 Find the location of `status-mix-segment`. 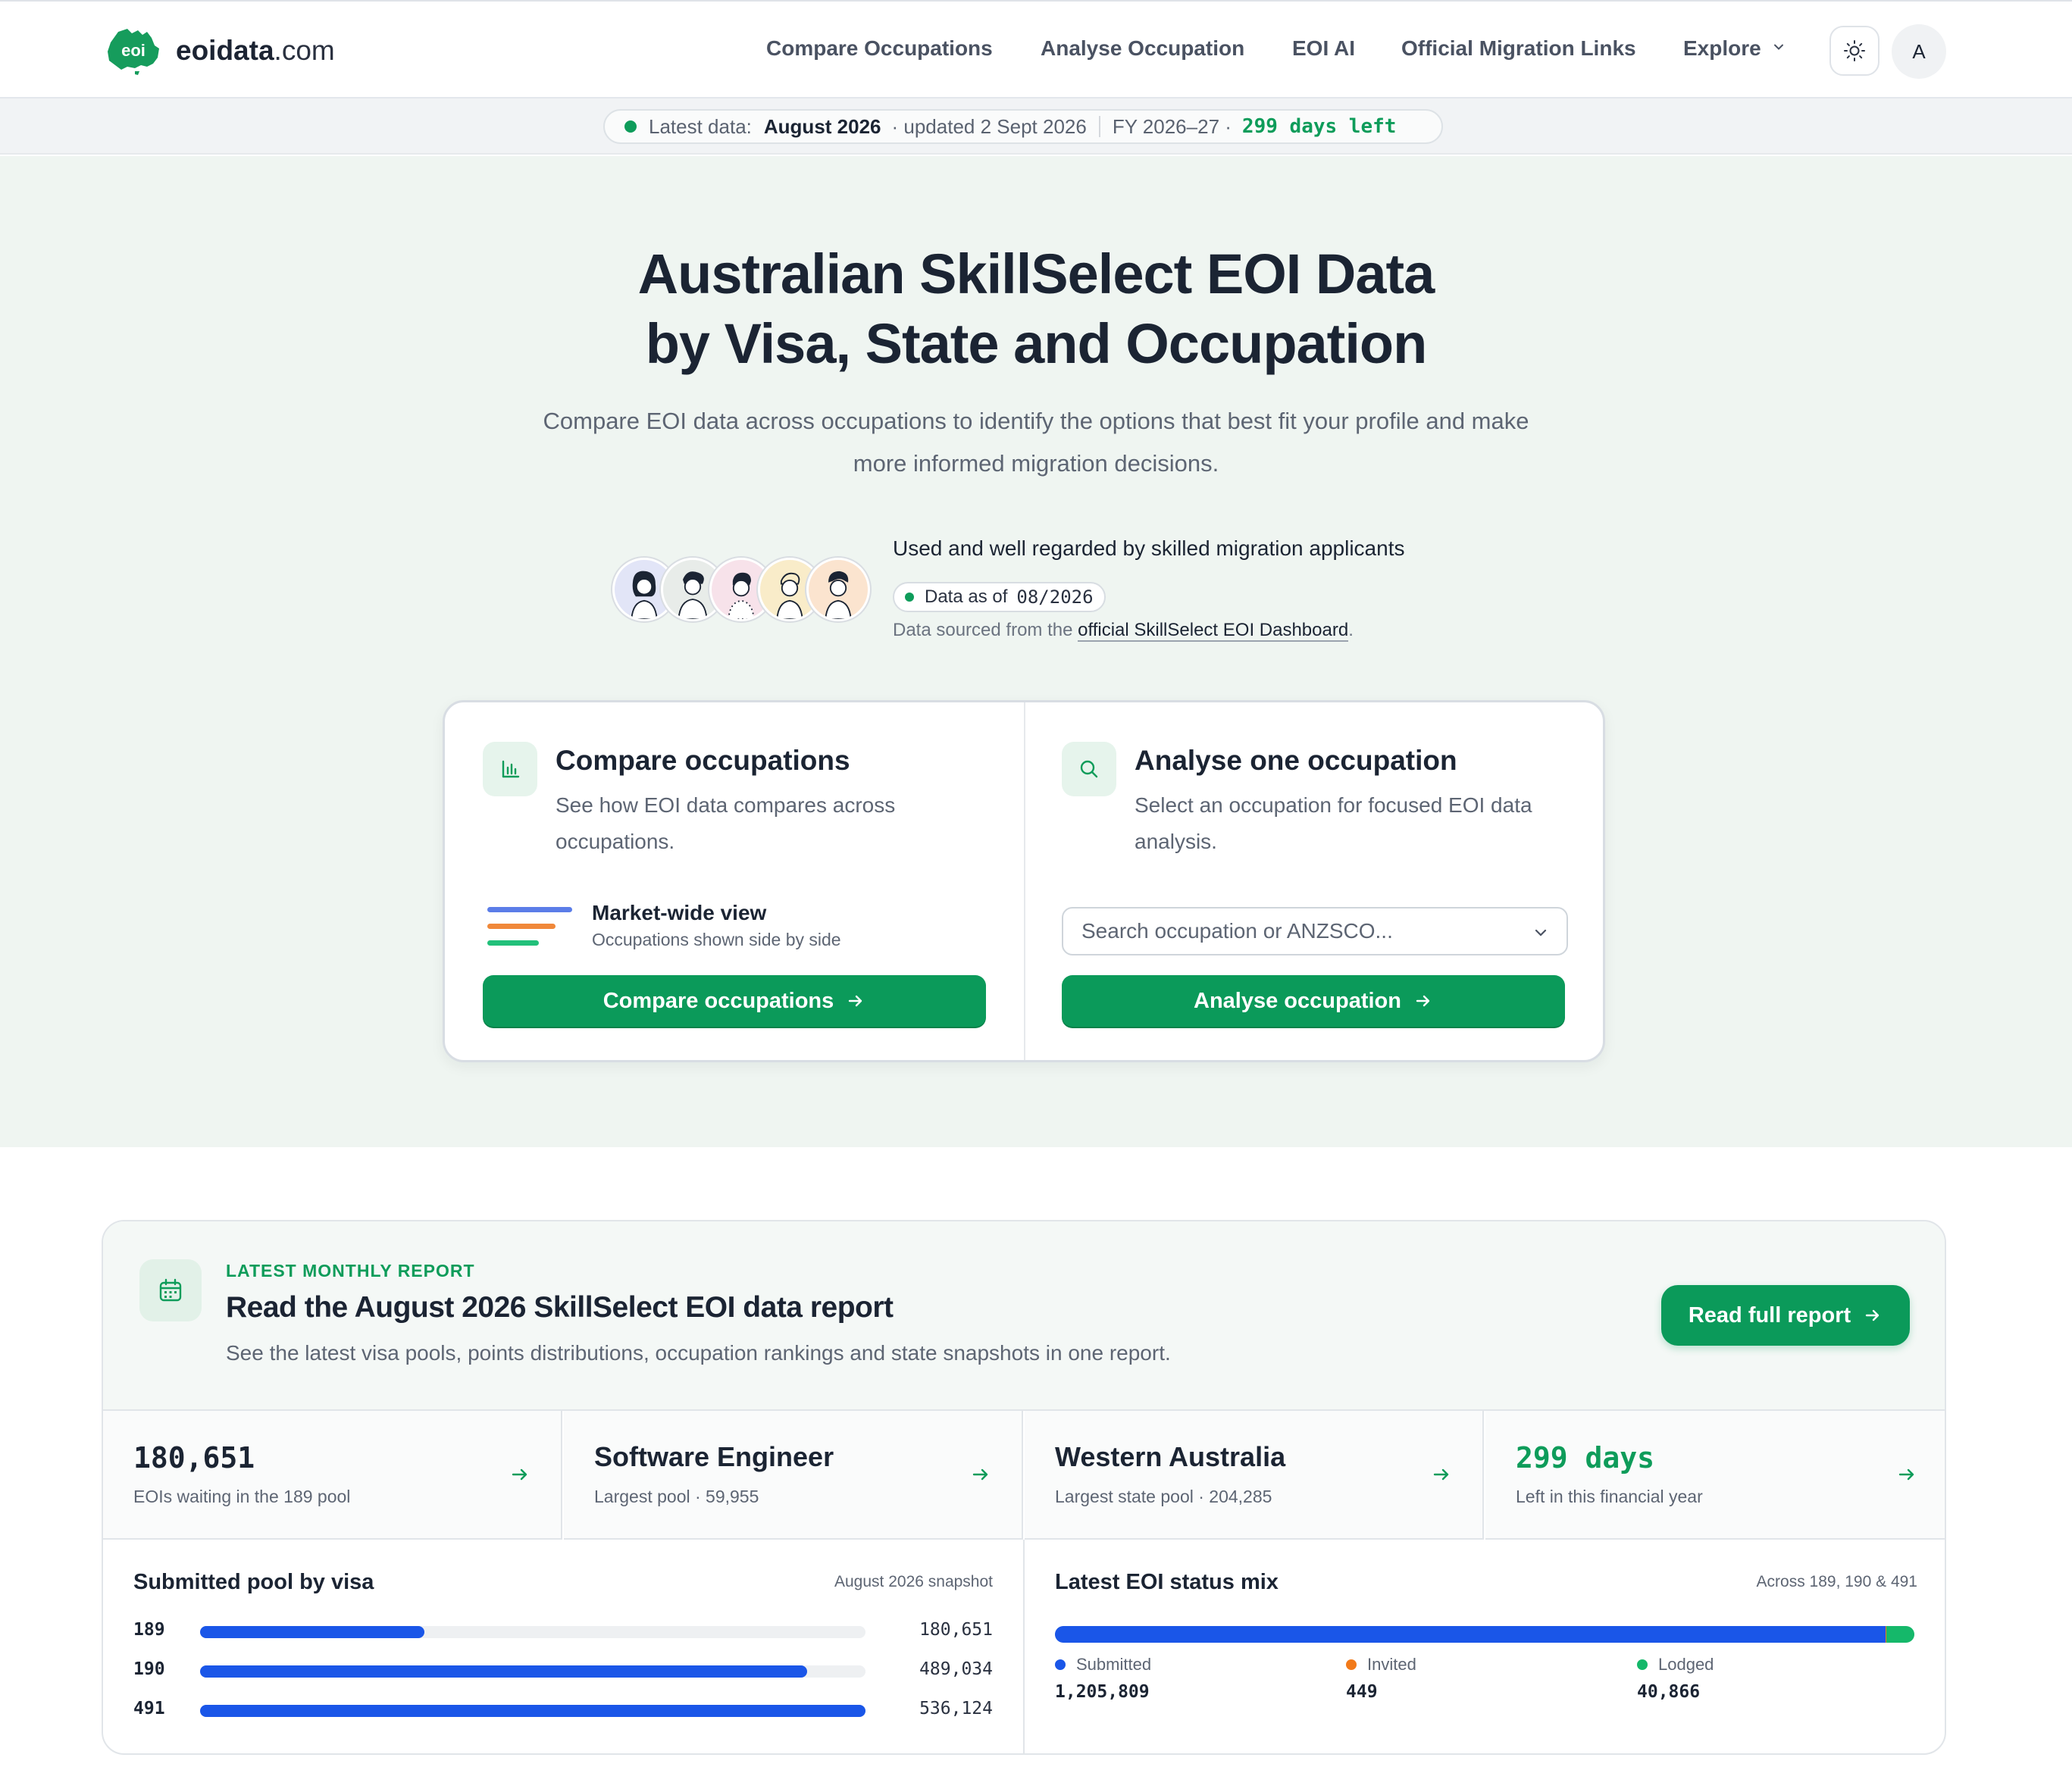

status-mix-segment is located at coordinates (1900, 1634).